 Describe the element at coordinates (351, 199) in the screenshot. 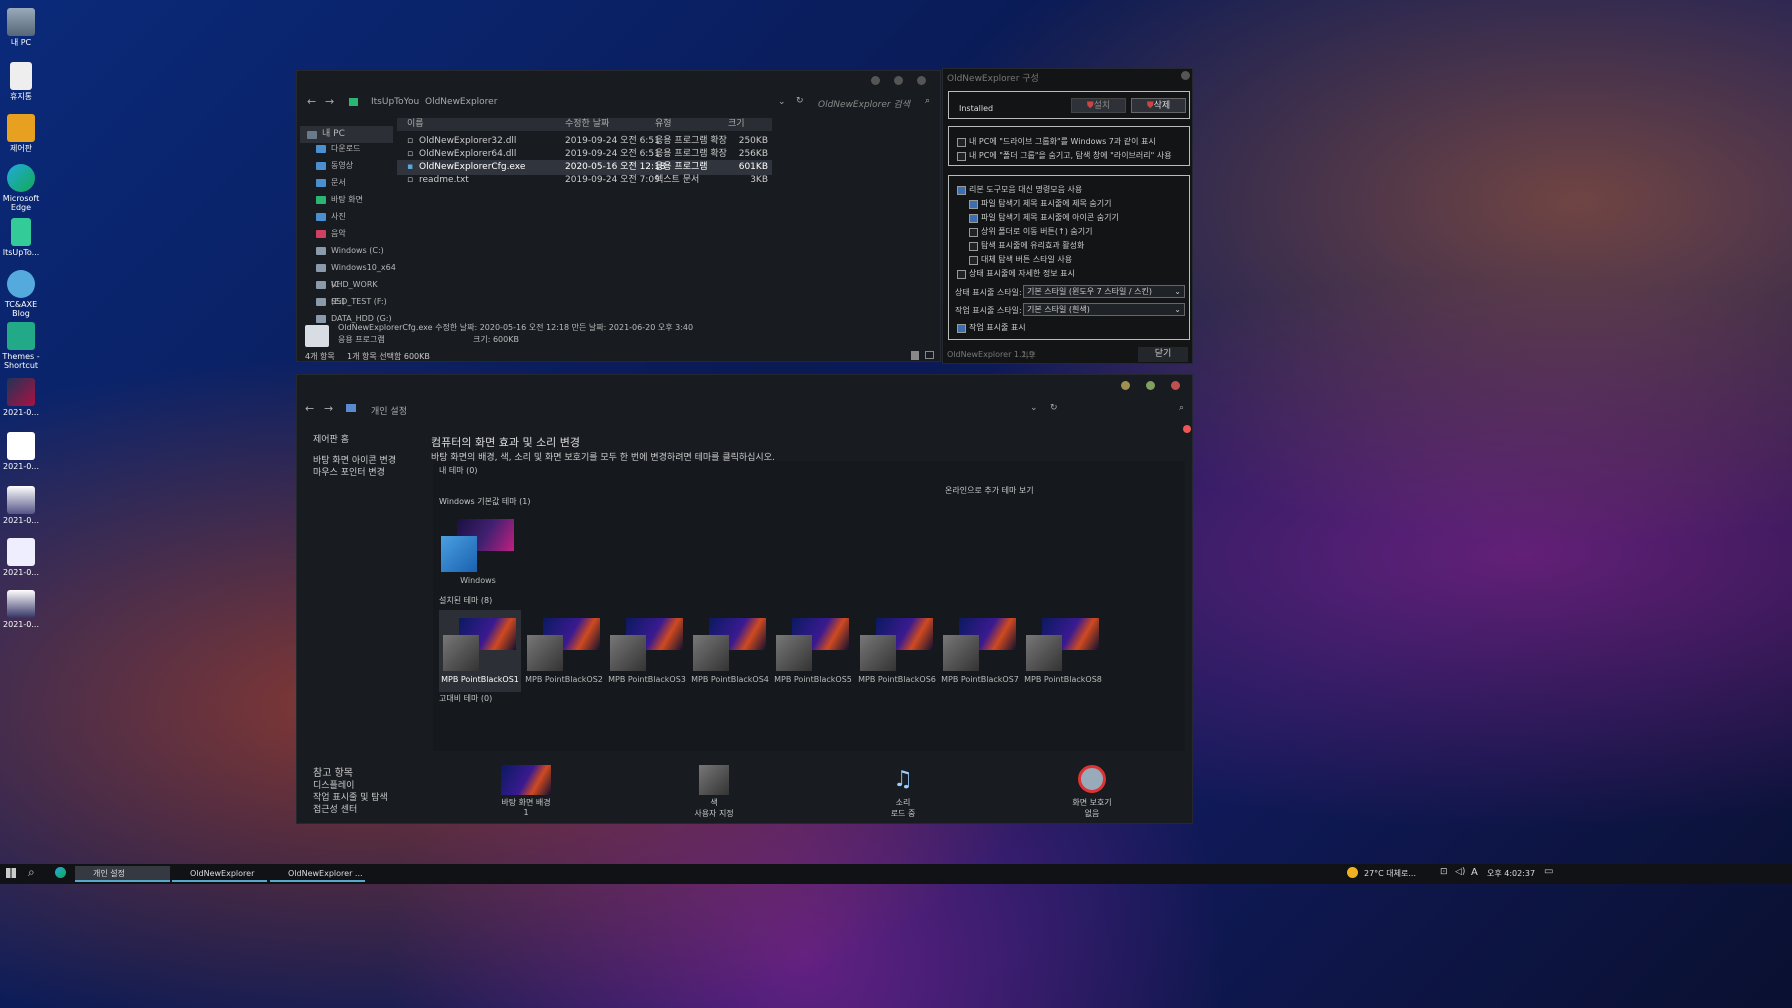

I see `tree-item-desktop: 바탕 화면` at that location.